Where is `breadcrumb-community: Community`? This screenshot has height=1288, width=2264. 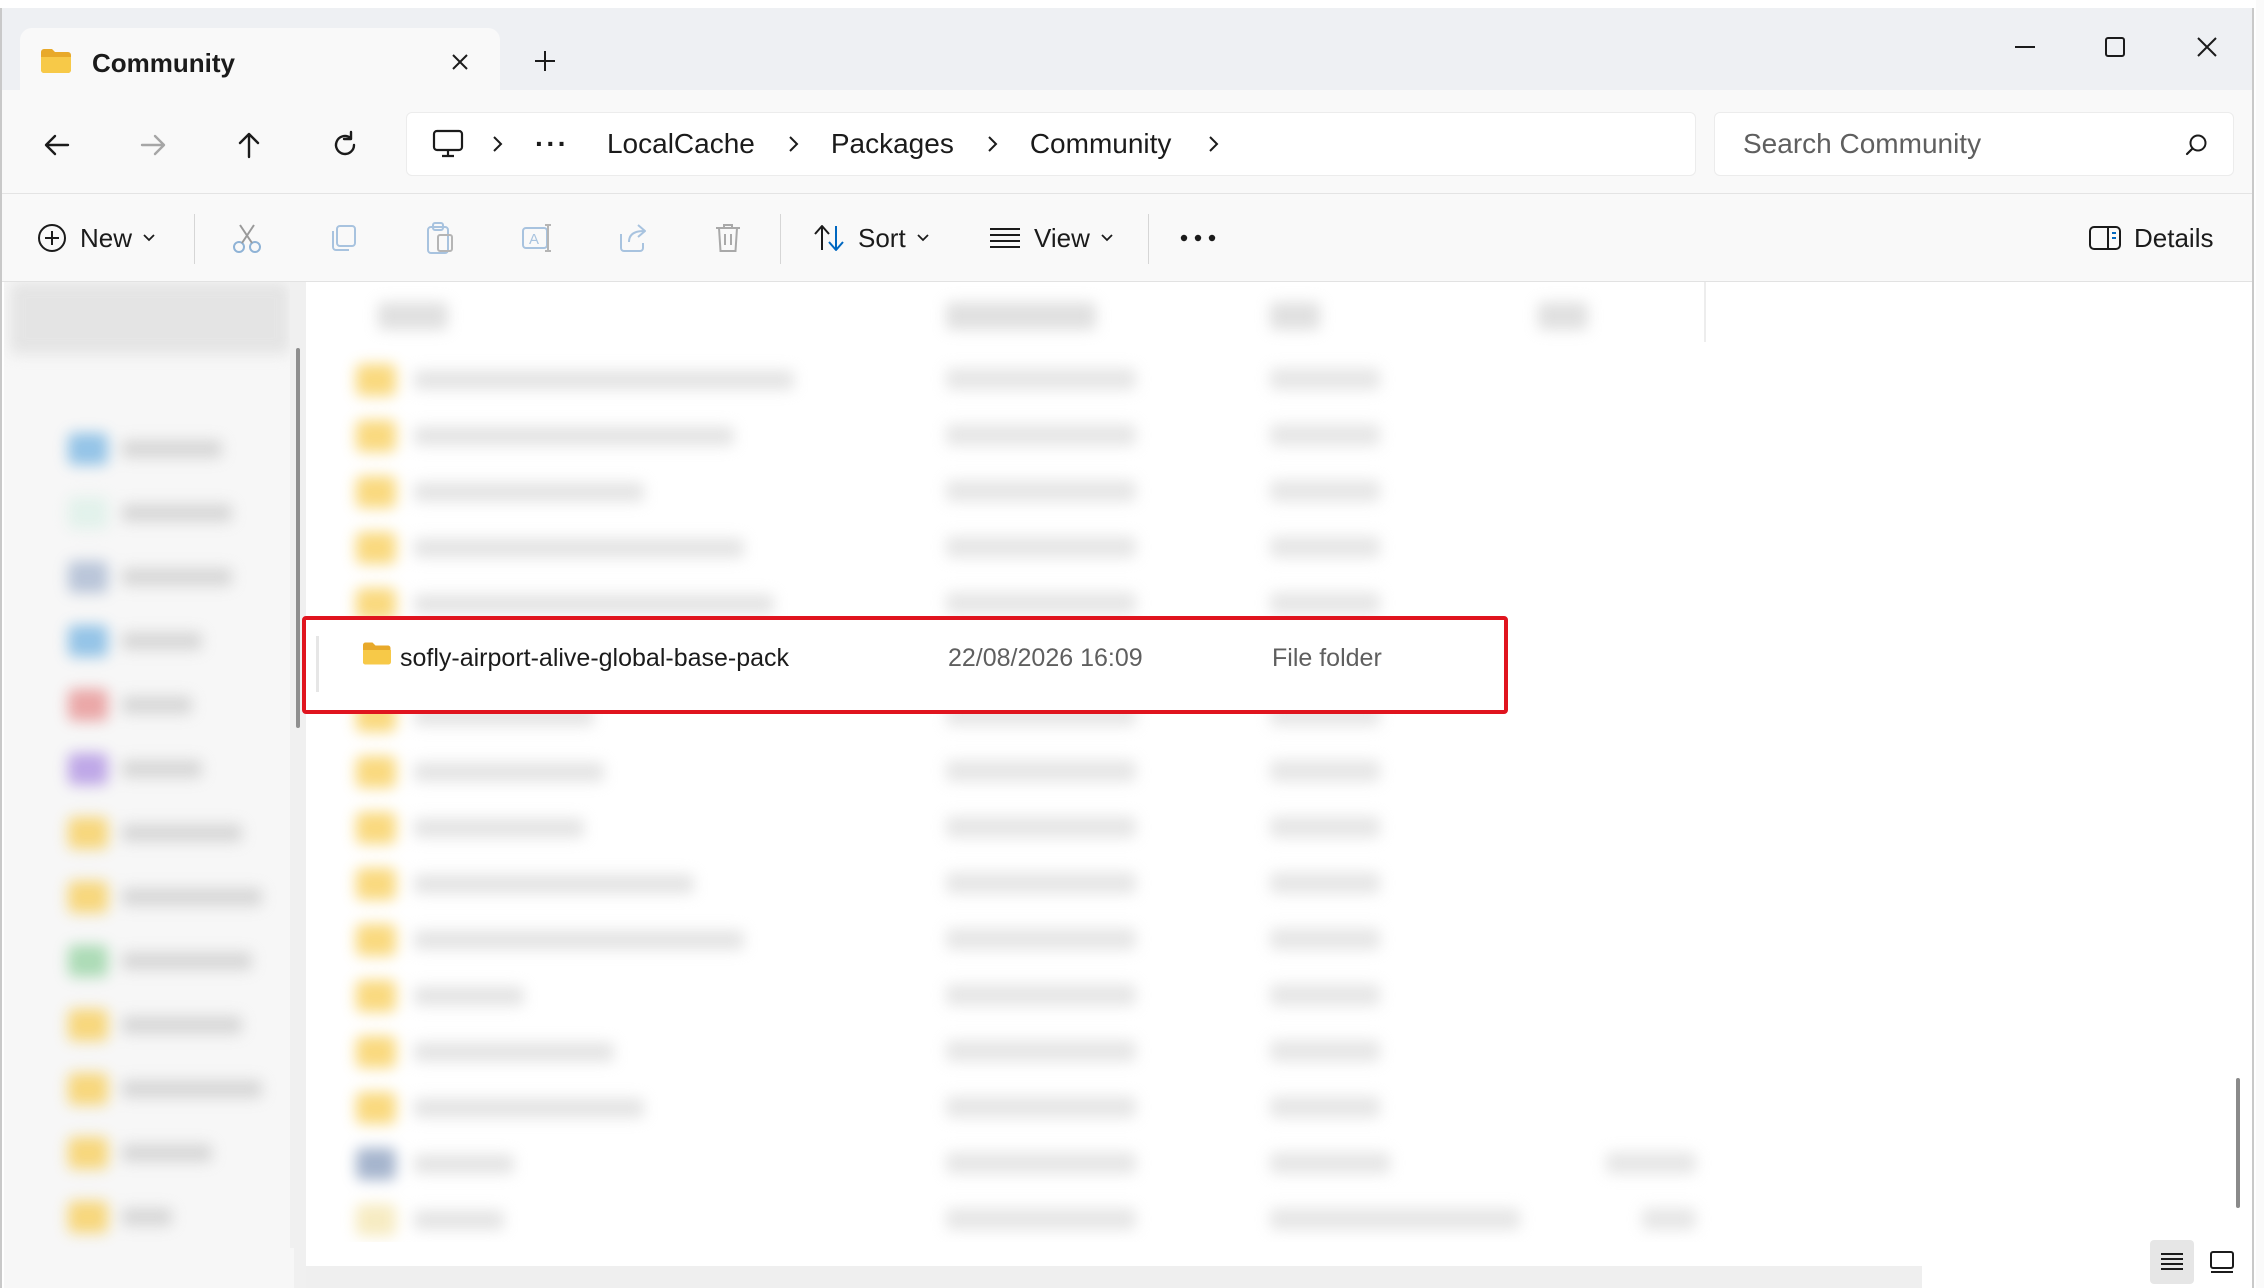
breadcrumb-community: Community is located at coordinates (1101, 144).